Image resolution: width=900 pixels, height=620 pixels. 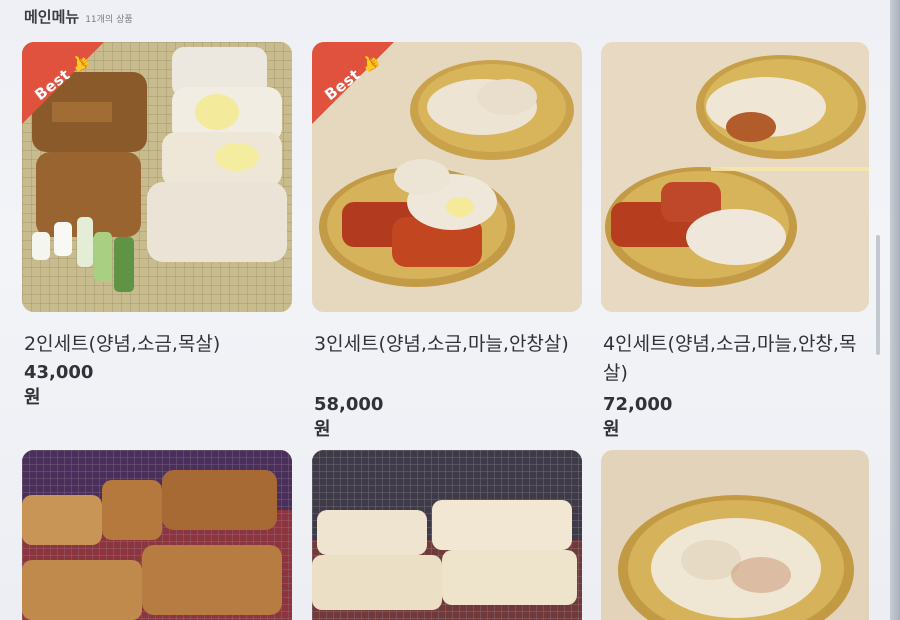 What do you see at coordinates (122, 344) in the screenshot?
I see `menu-item-name: 2인세트(양념,소금,목살)` at bounding box center [122, 344].